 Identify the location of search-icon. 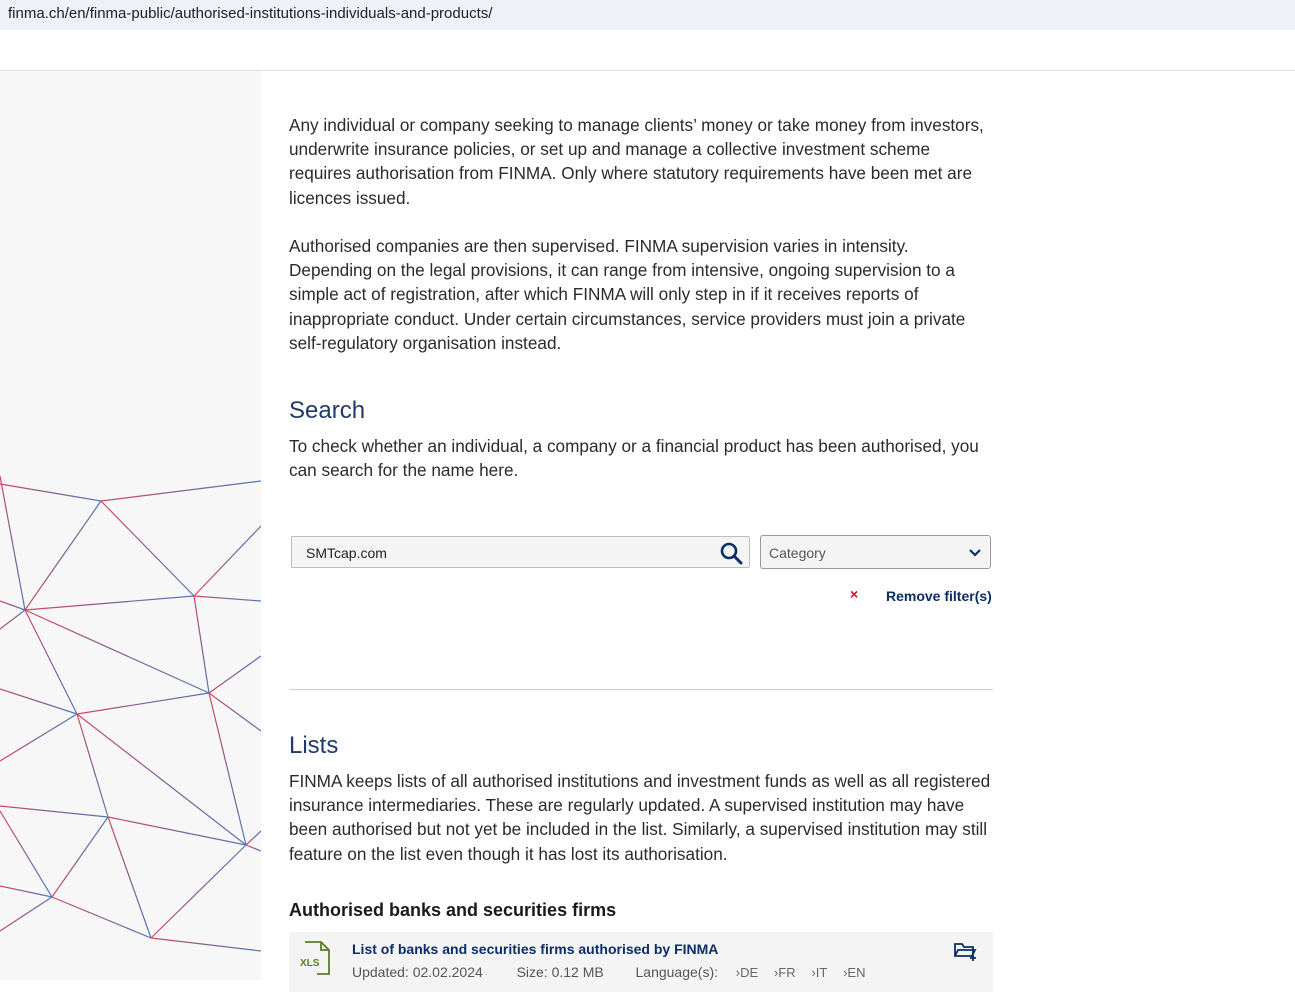
(731, 553).